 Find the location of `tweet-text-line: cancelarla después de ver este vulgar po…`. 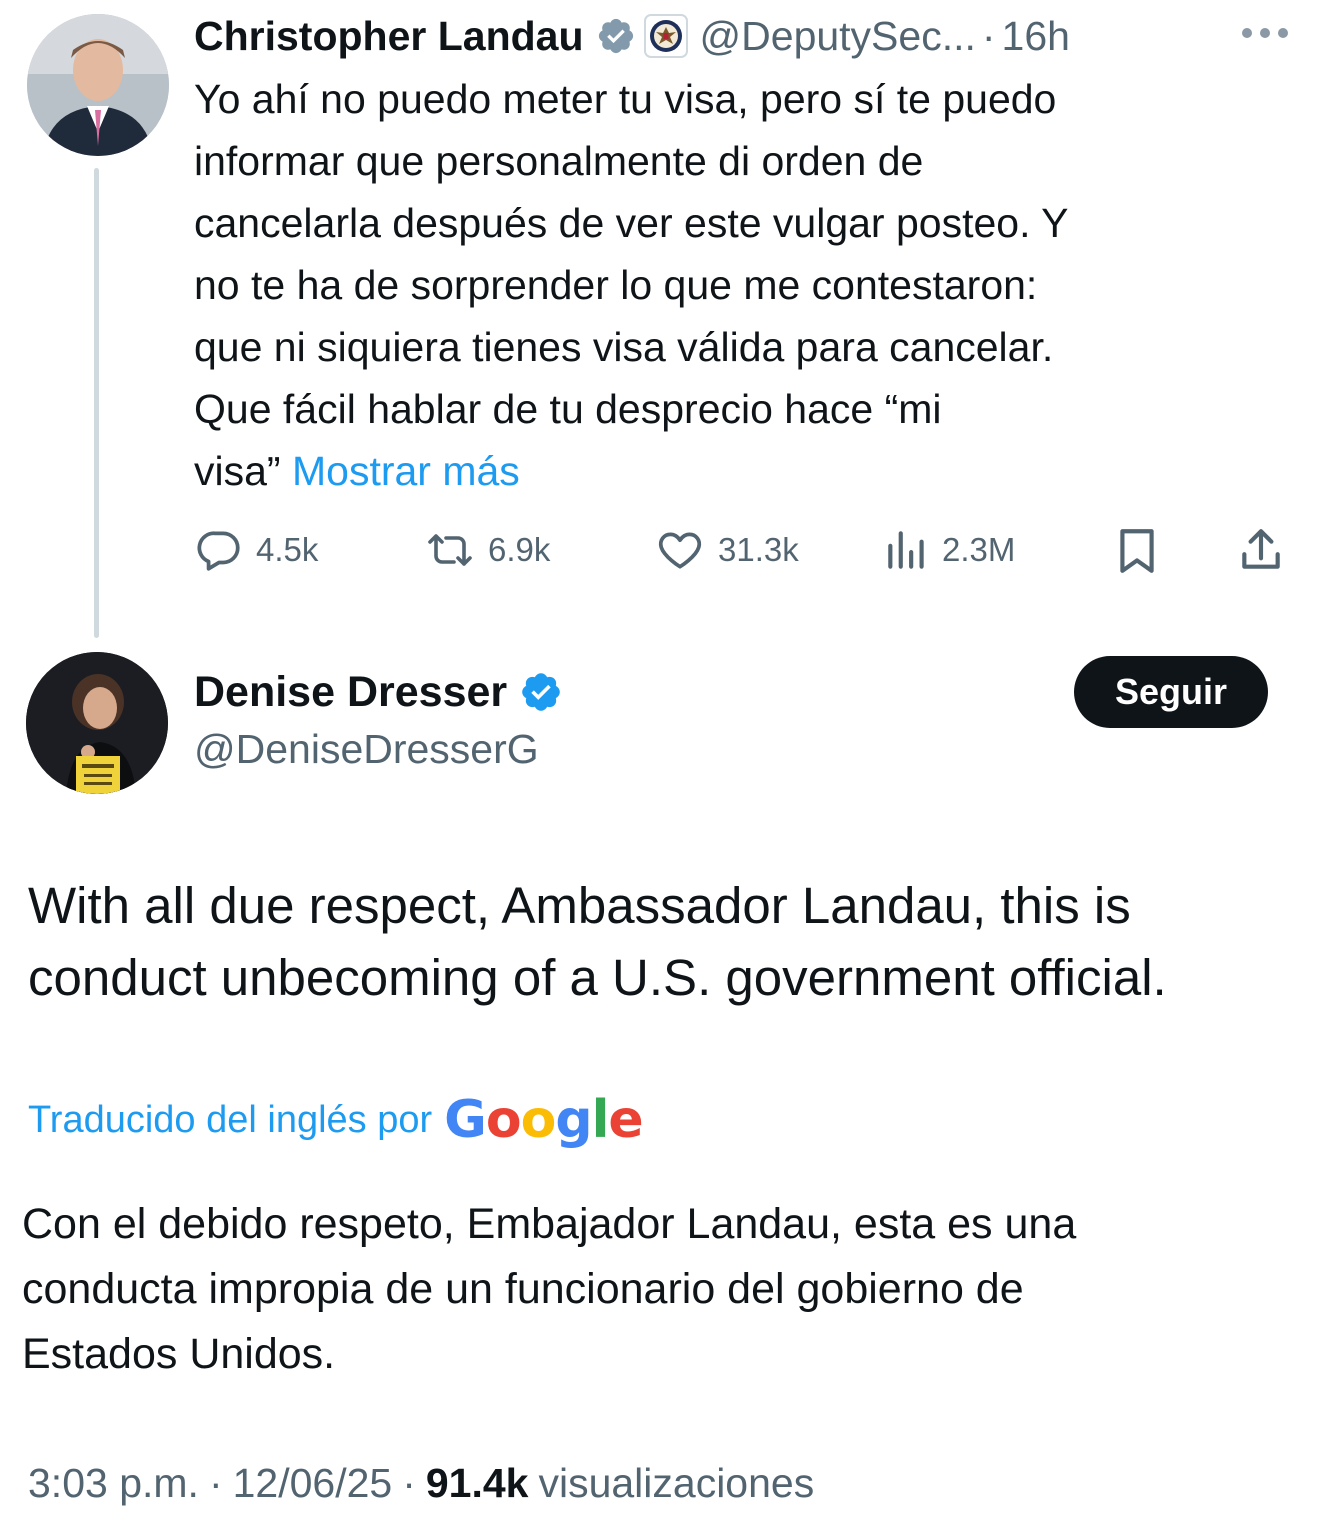

tweet-text-line: cancelarla después de ver este vulgar po… is located at coordinates (631, 223).